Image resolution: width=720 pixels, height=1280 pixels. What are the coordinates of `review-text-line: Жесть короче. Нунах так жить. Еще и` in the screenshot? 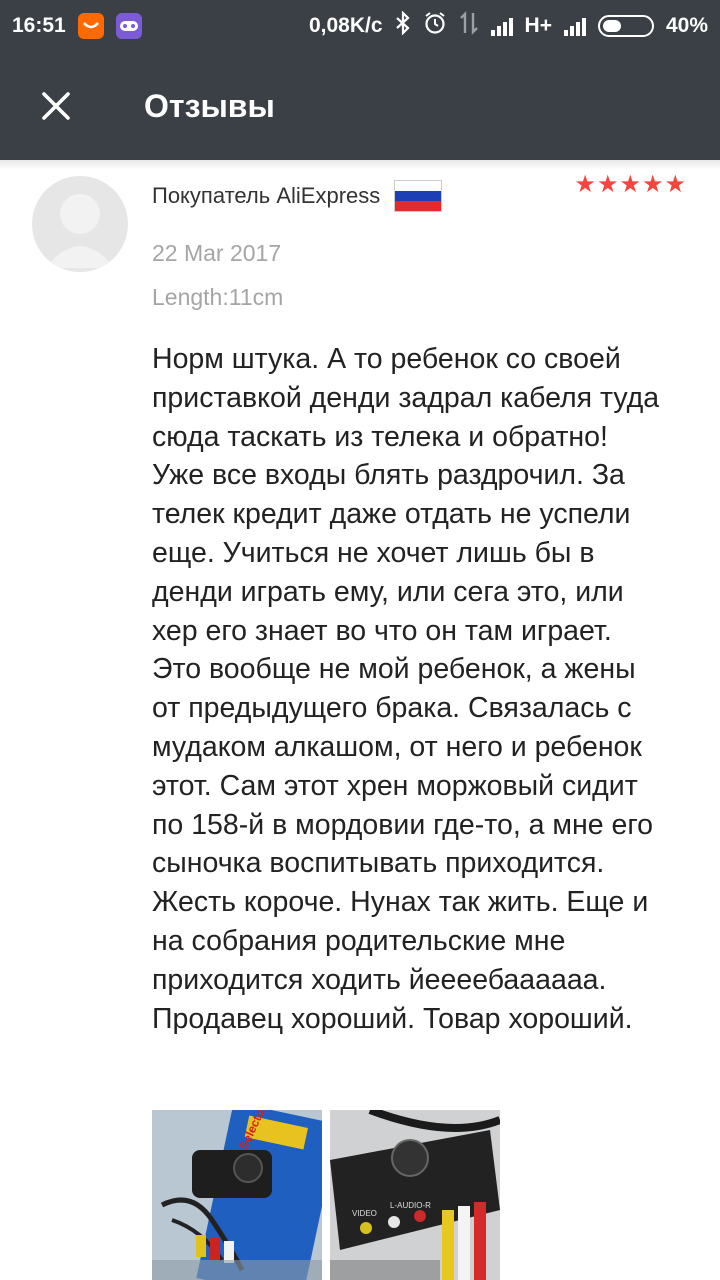 It's located at (400, 902).